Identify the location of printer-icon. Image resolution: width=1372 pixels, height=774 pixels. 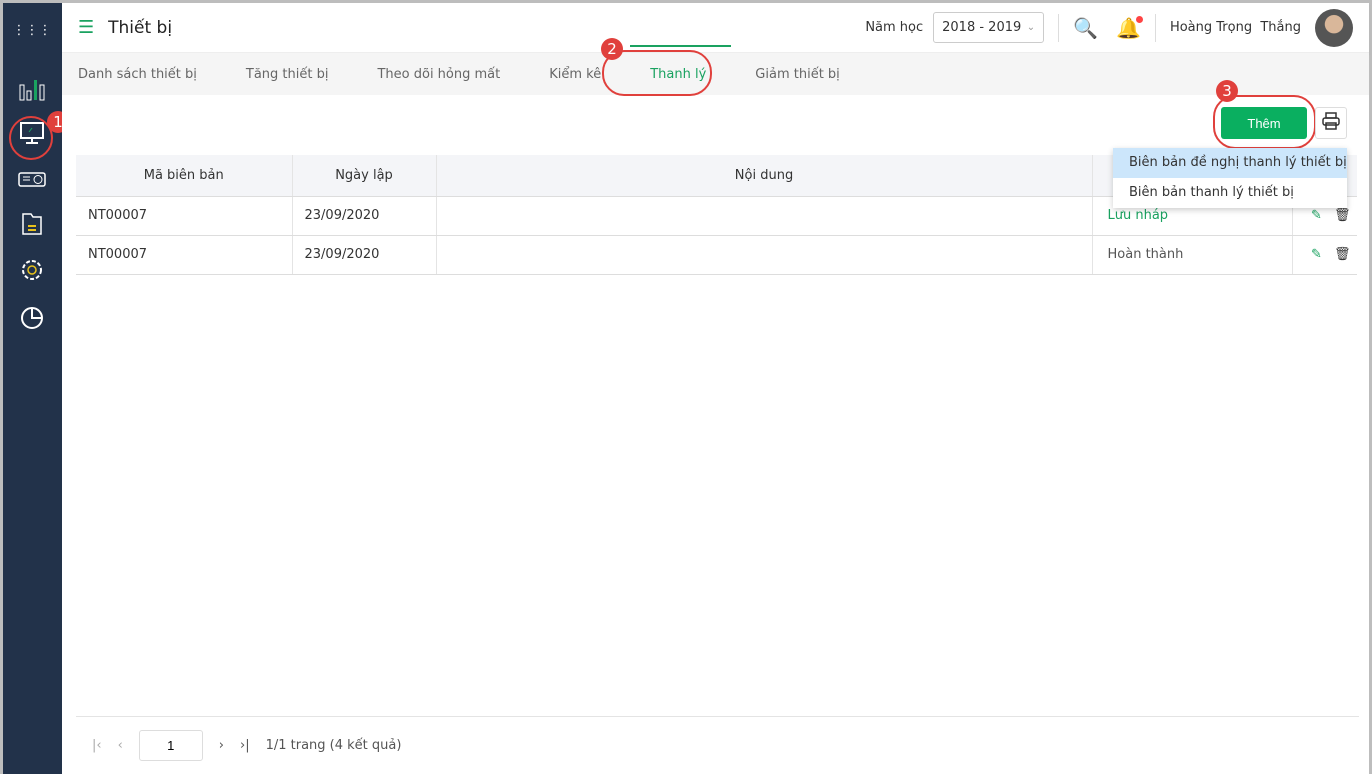
(1331, 123).